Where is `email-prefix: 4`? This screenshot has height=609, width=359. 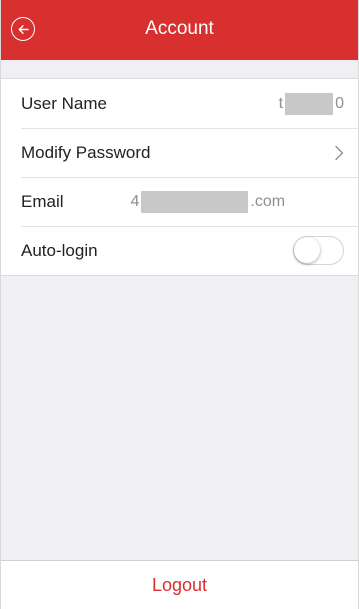
email-prefix: 4 is located at coordinates (135, 201).